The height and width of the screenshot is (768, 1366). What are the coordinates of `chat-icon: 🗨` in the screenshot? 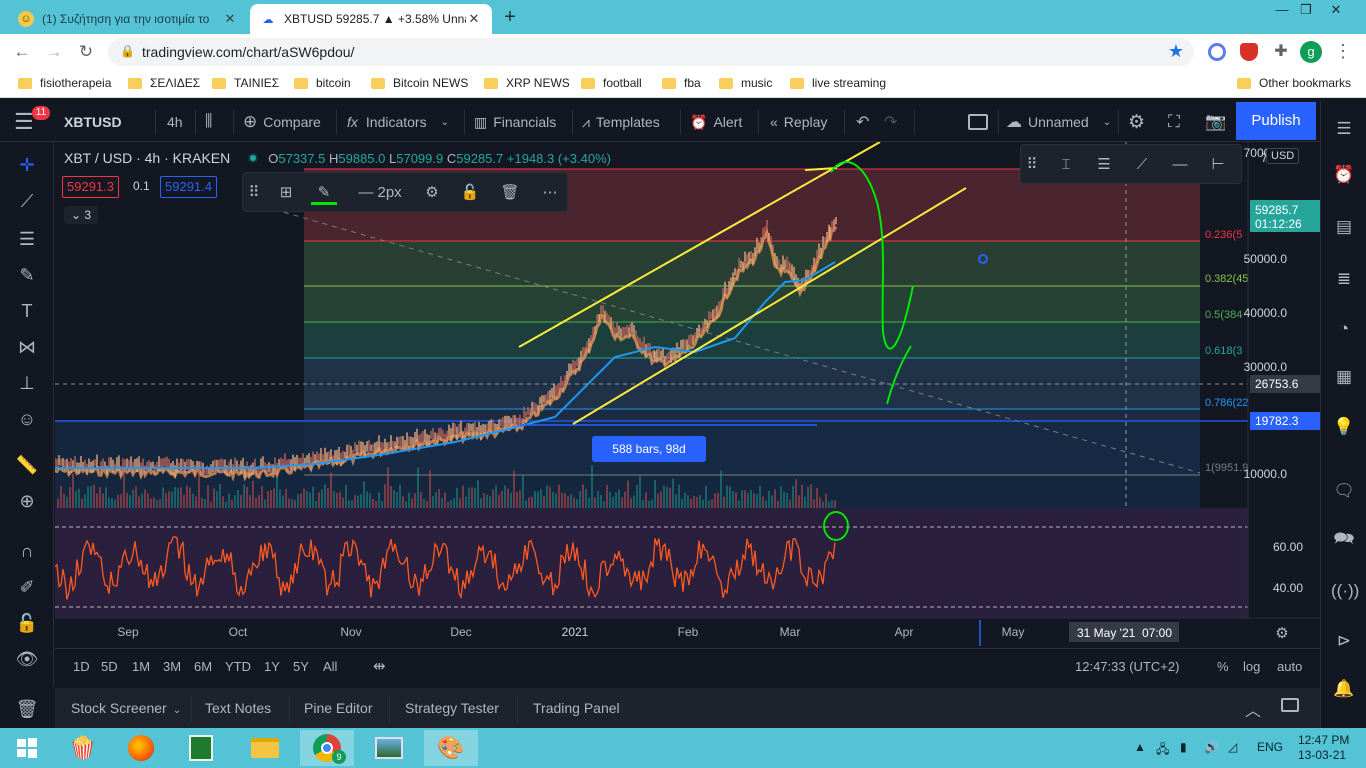 It's located at (1344, 491).